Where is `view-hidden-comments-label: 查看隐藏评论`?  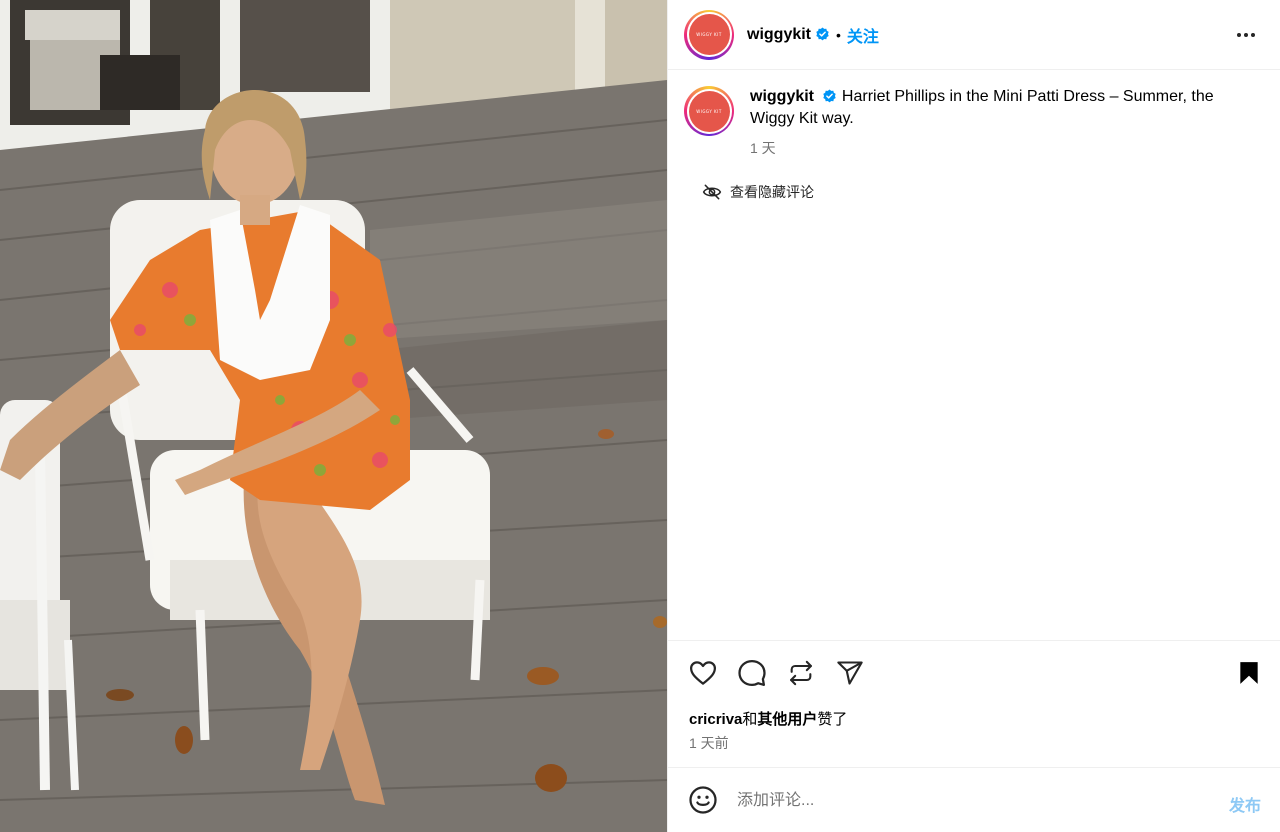 view-hidden-comments-label: 查看隐藏评论 is located at coordinates (772, 192).